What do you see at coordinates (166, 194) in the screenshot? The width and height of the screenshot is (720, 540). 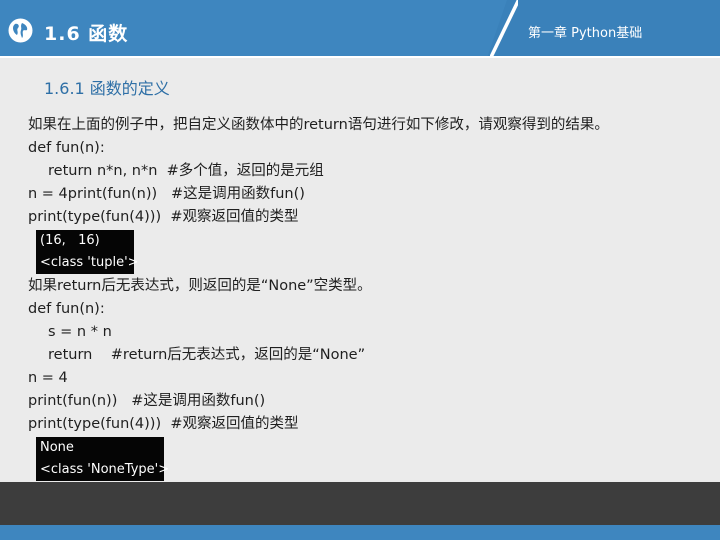 I see `code-line: n = 4print(fun(n)) #这是调用函数fun()` at bounding box center [166, 194].